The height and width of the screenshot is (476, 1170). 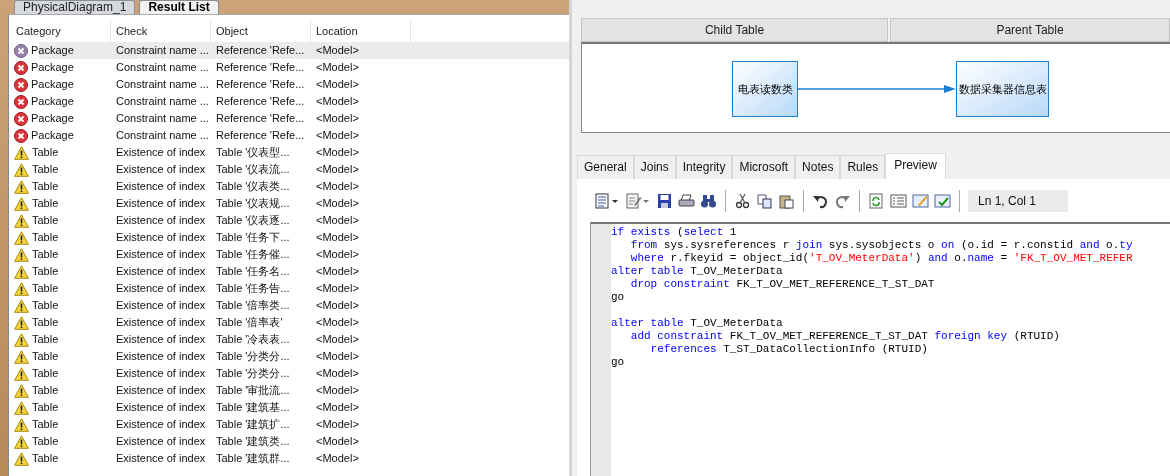 I want to click on edit-dropdown-icon, so click(x=638, y=201).